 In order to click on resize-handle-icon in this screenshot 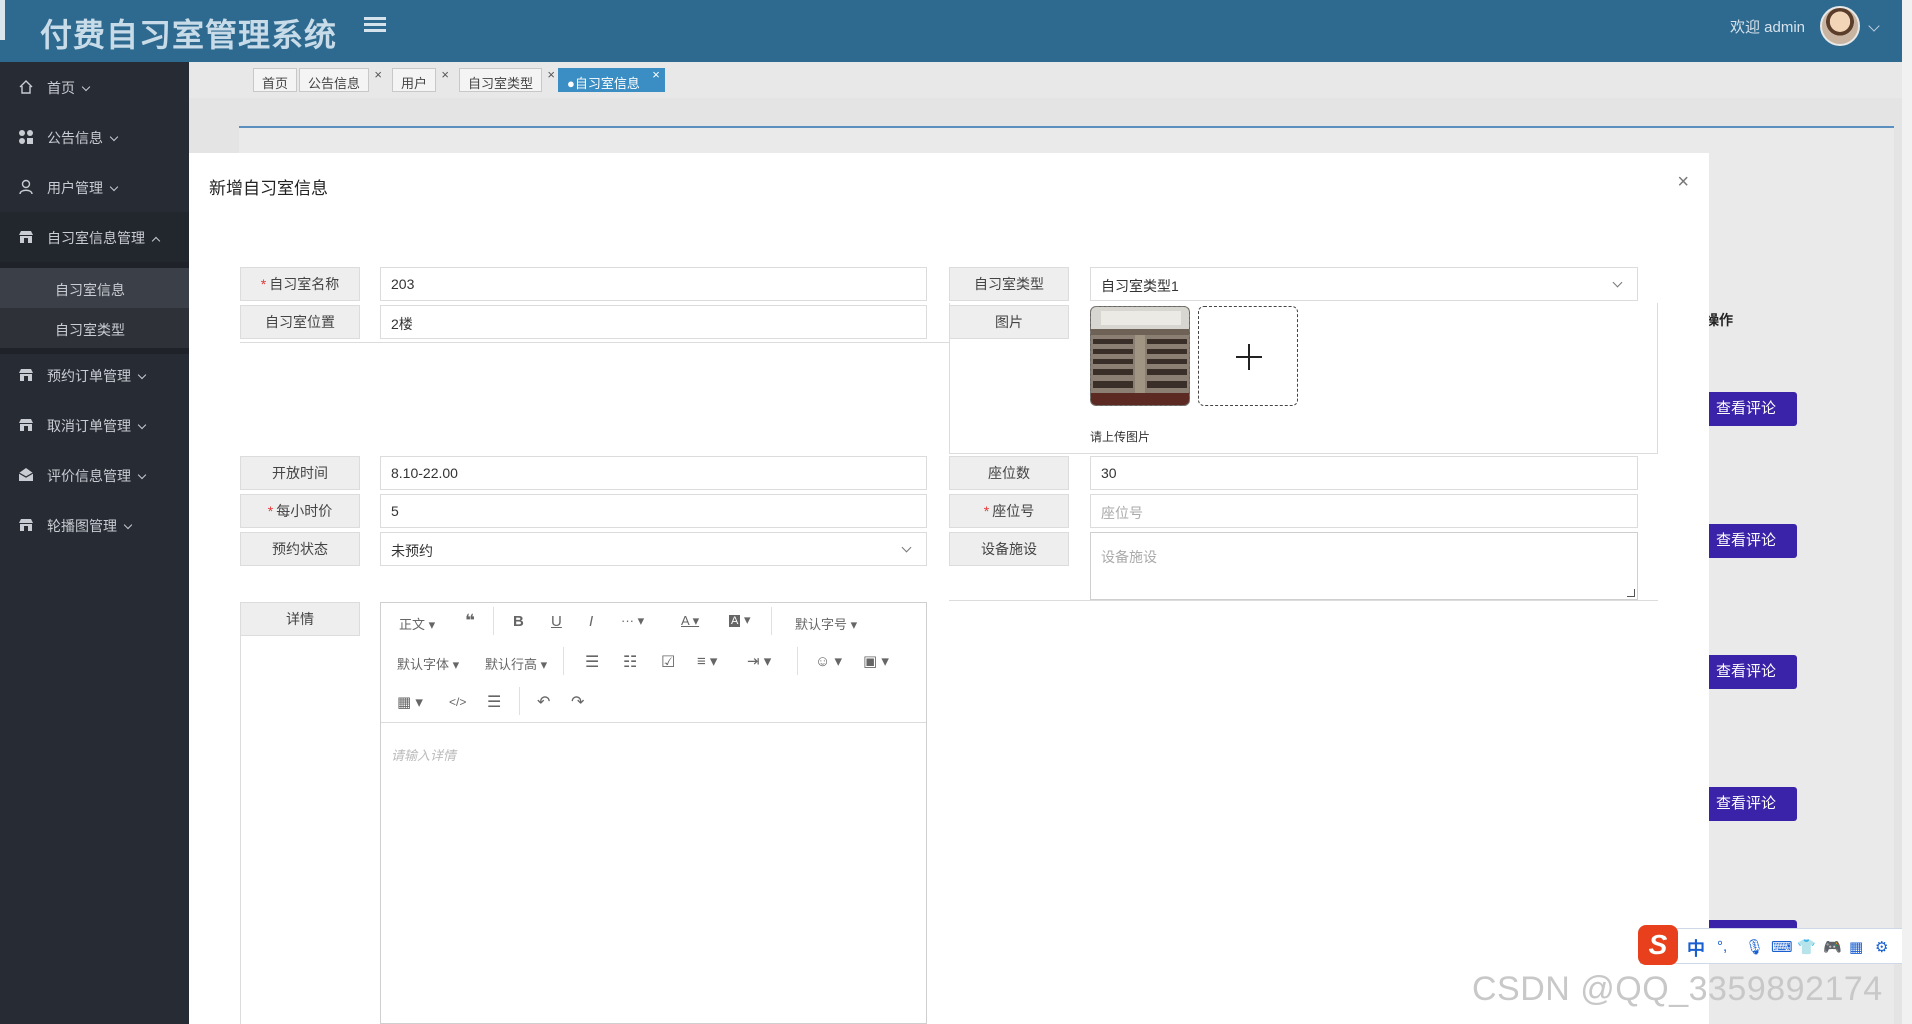, I will do `click(1631, 593)`.